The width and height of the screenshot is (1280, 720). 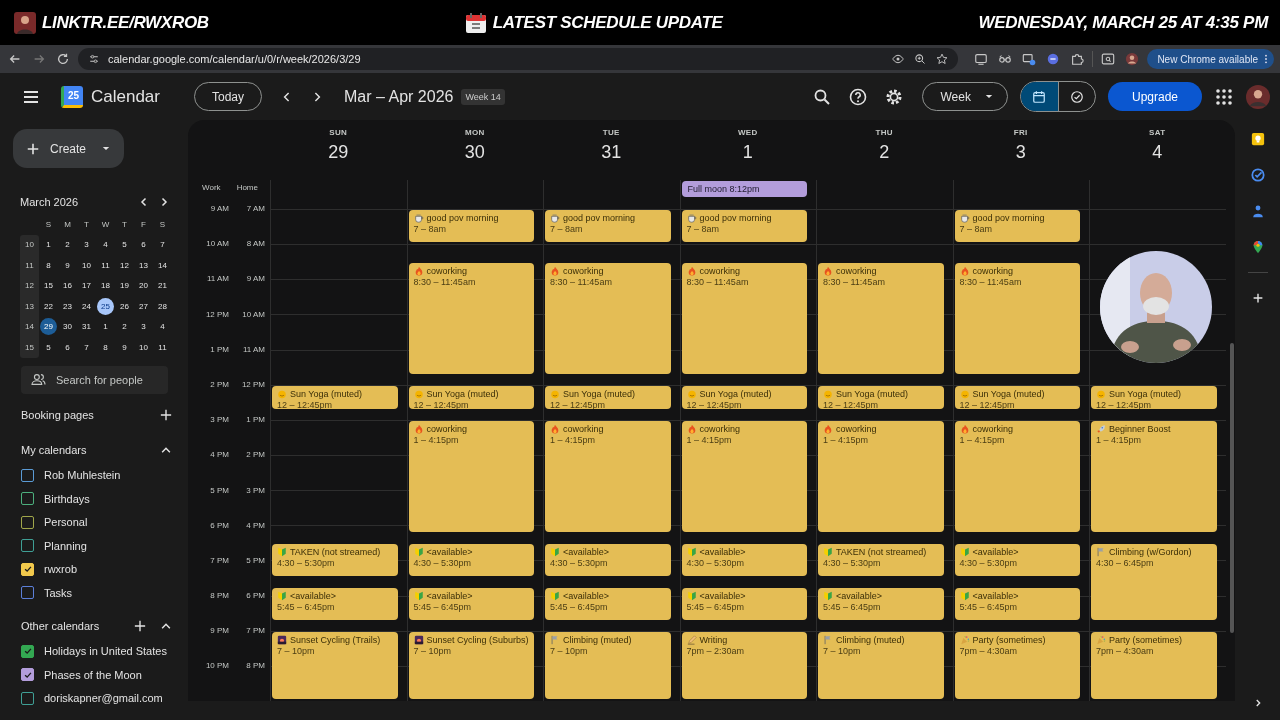 What do you see at coordinates (48, 265) in the screenshot?
I see `mini-calendar-day: 8` at bounding box center [48, 265].